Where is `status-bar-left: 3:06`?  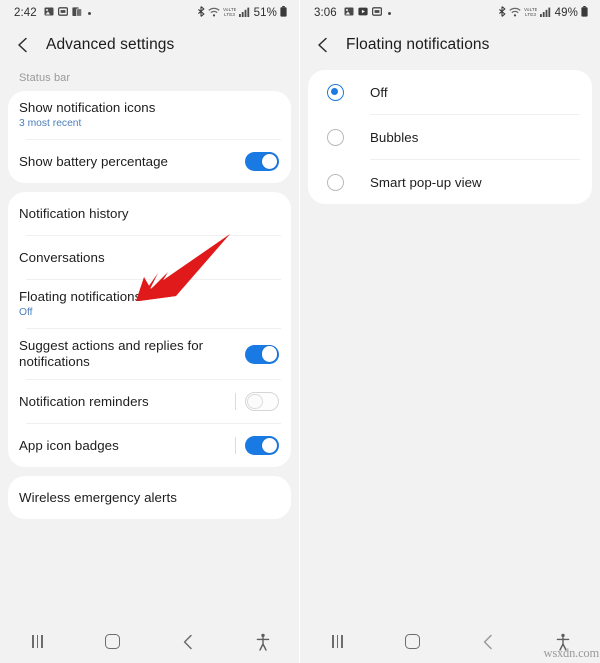
status-bar-left: 3:06 is located at coordinates (352, 13).